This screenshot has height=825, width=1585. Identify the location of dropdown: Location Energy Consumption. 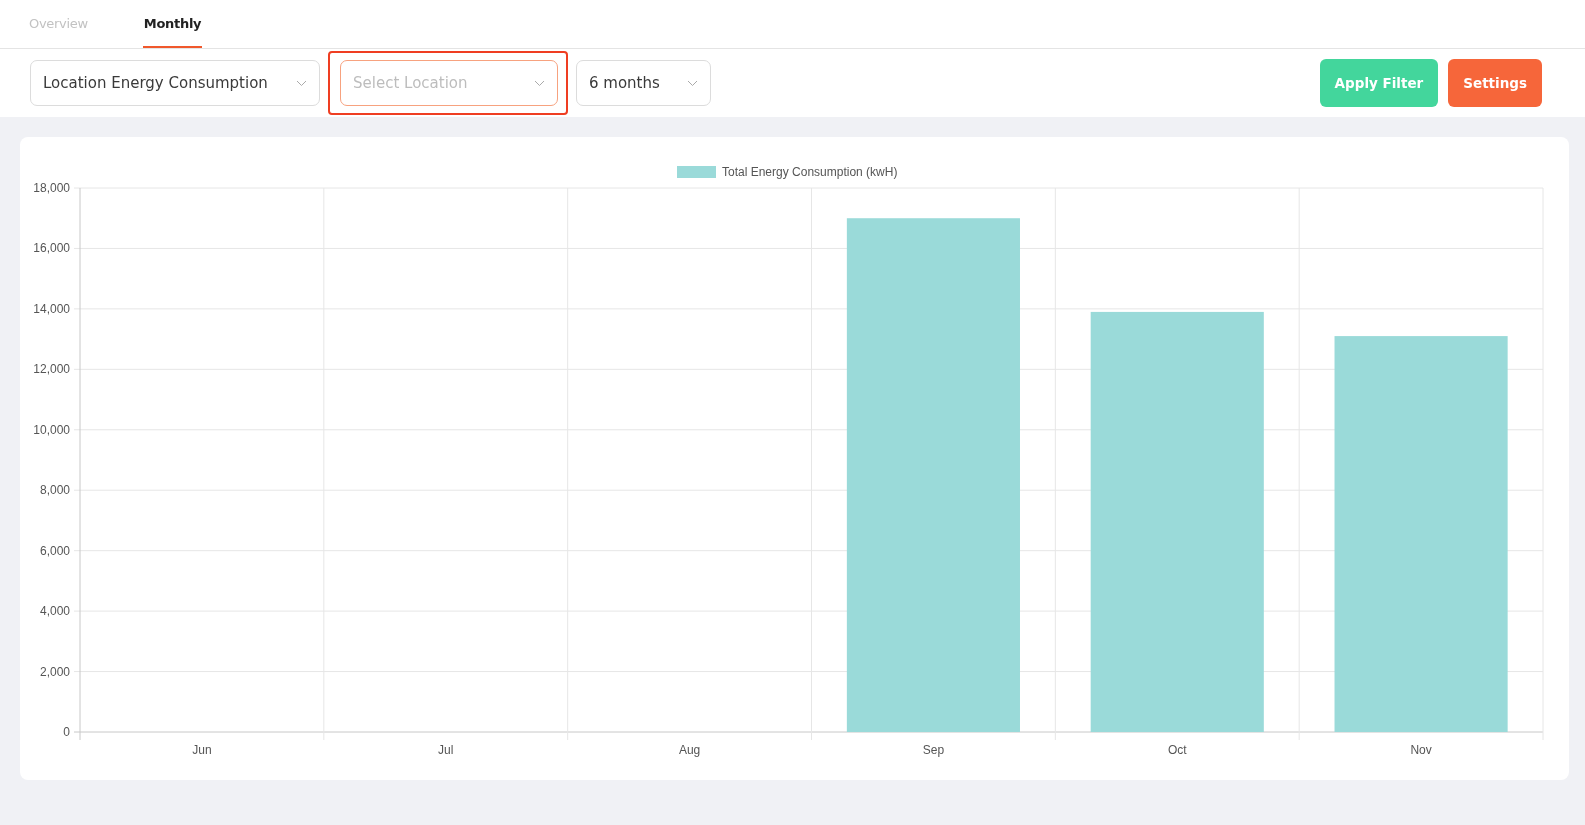
(175, 83).